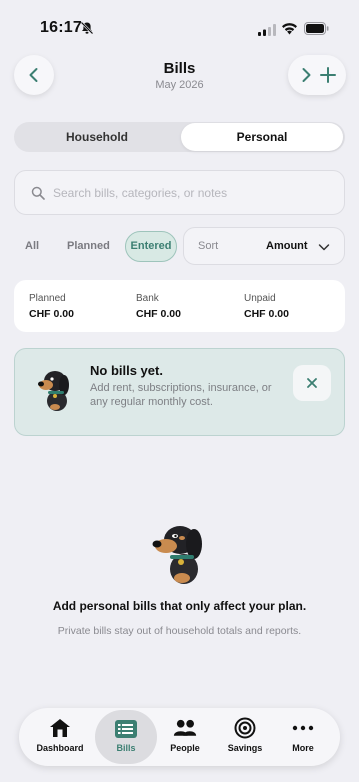 The height and width of the screenshot is (782, 359). What do you see at coordinates (245, 748) in the screenshot?
I see `tab-savings-label: Savings` at bounding box center [245, 748].